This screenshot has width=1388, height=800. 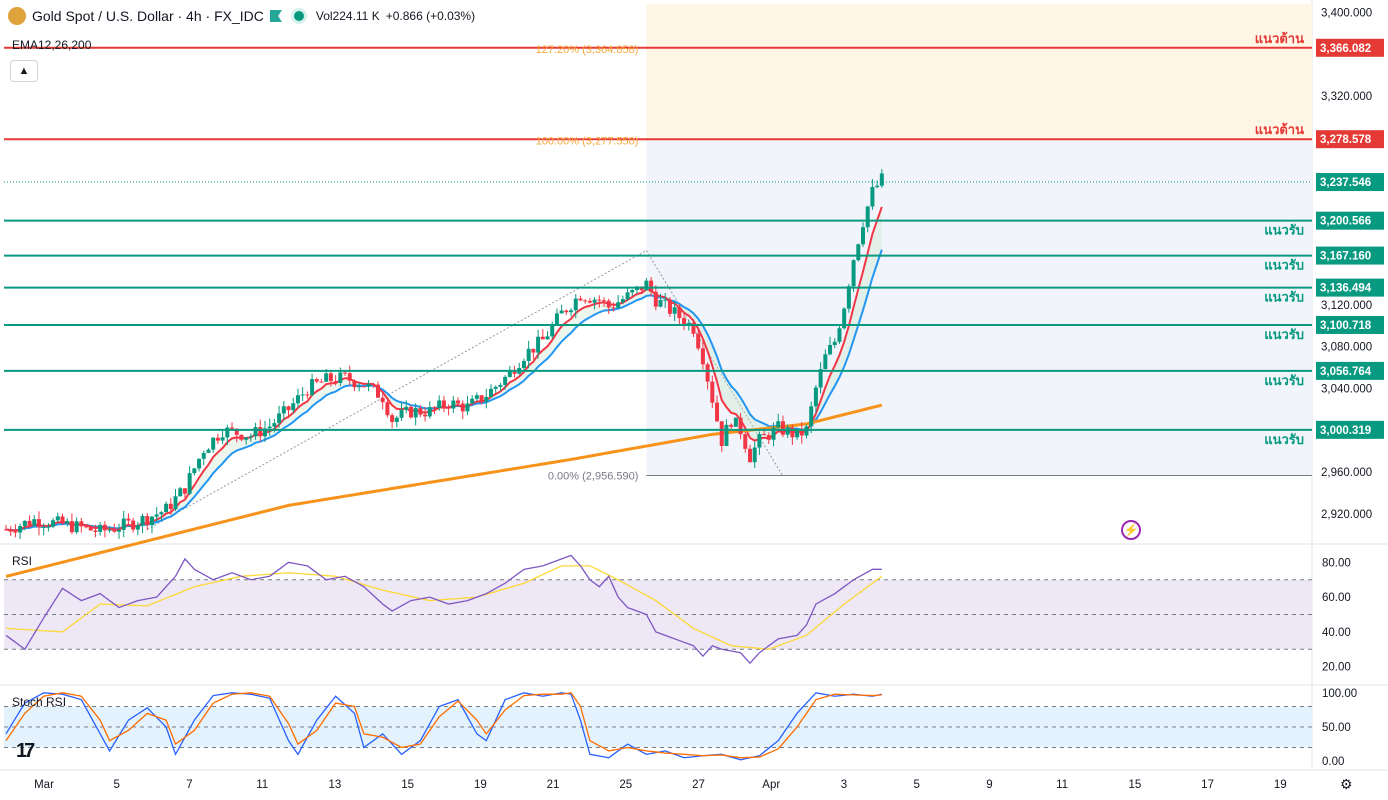 What do you see at coordinates (39, 702) in the screenshot?
I see `stoch-pane-label: Stoch RSI` at bounding box center [39, 702].